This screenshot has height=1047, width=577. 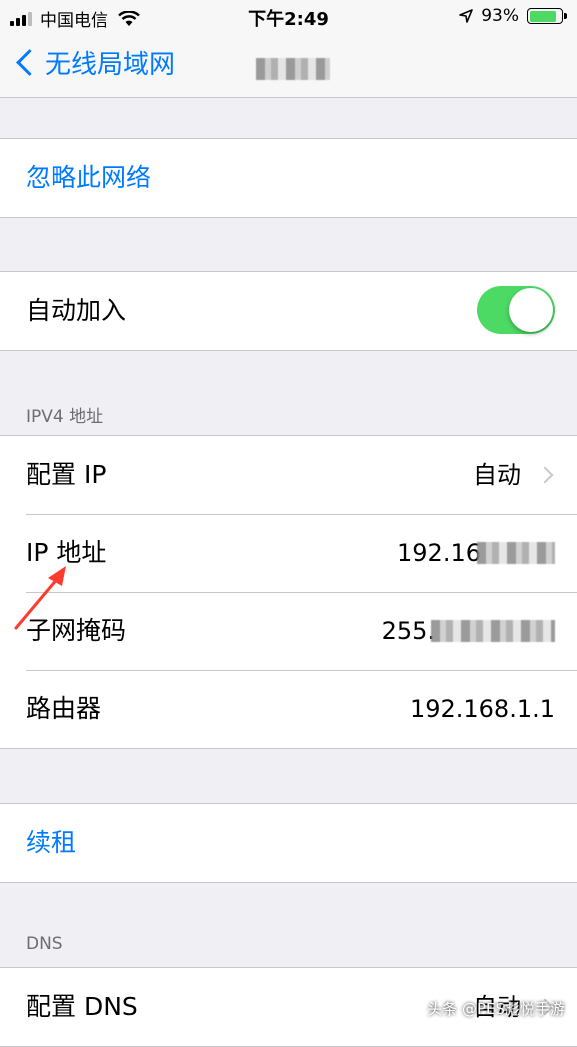 What do you see at coordinates (288, 709) in the screenshot?
I see `router-row: 路由器 192.168.1.1` at bounding box center [288, 709].